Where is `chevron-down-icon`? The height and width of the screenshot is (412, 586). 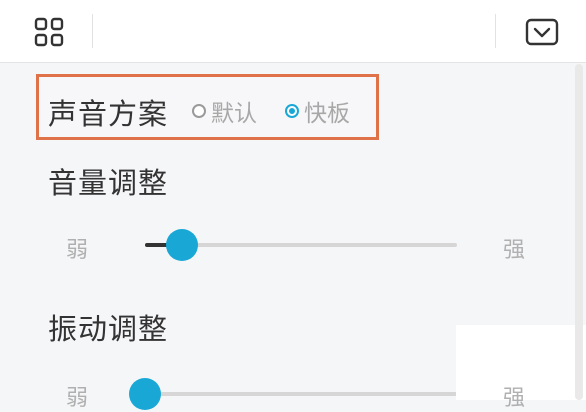
chevron-down-icon is located at coordinates (542, 32).